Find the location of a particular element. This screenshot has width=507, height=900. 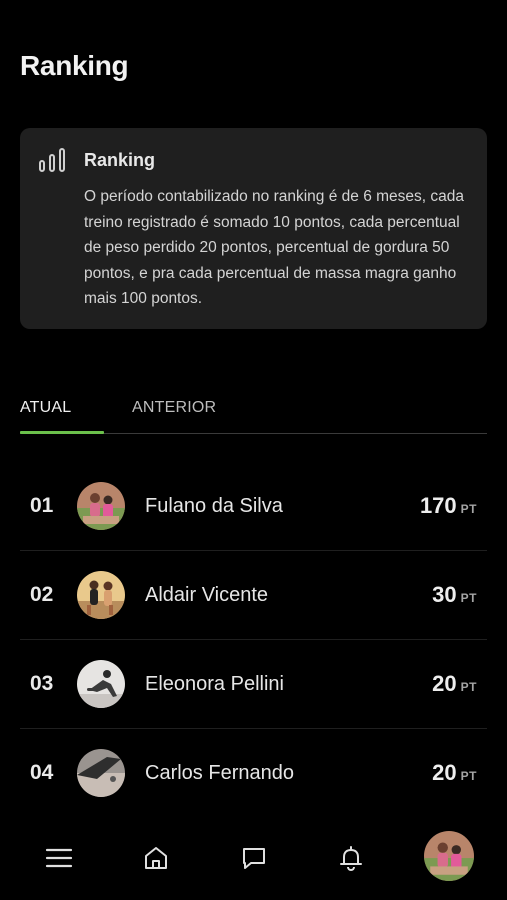

athlete-name: Carlos Fernando is located at coordinates (219, 773).